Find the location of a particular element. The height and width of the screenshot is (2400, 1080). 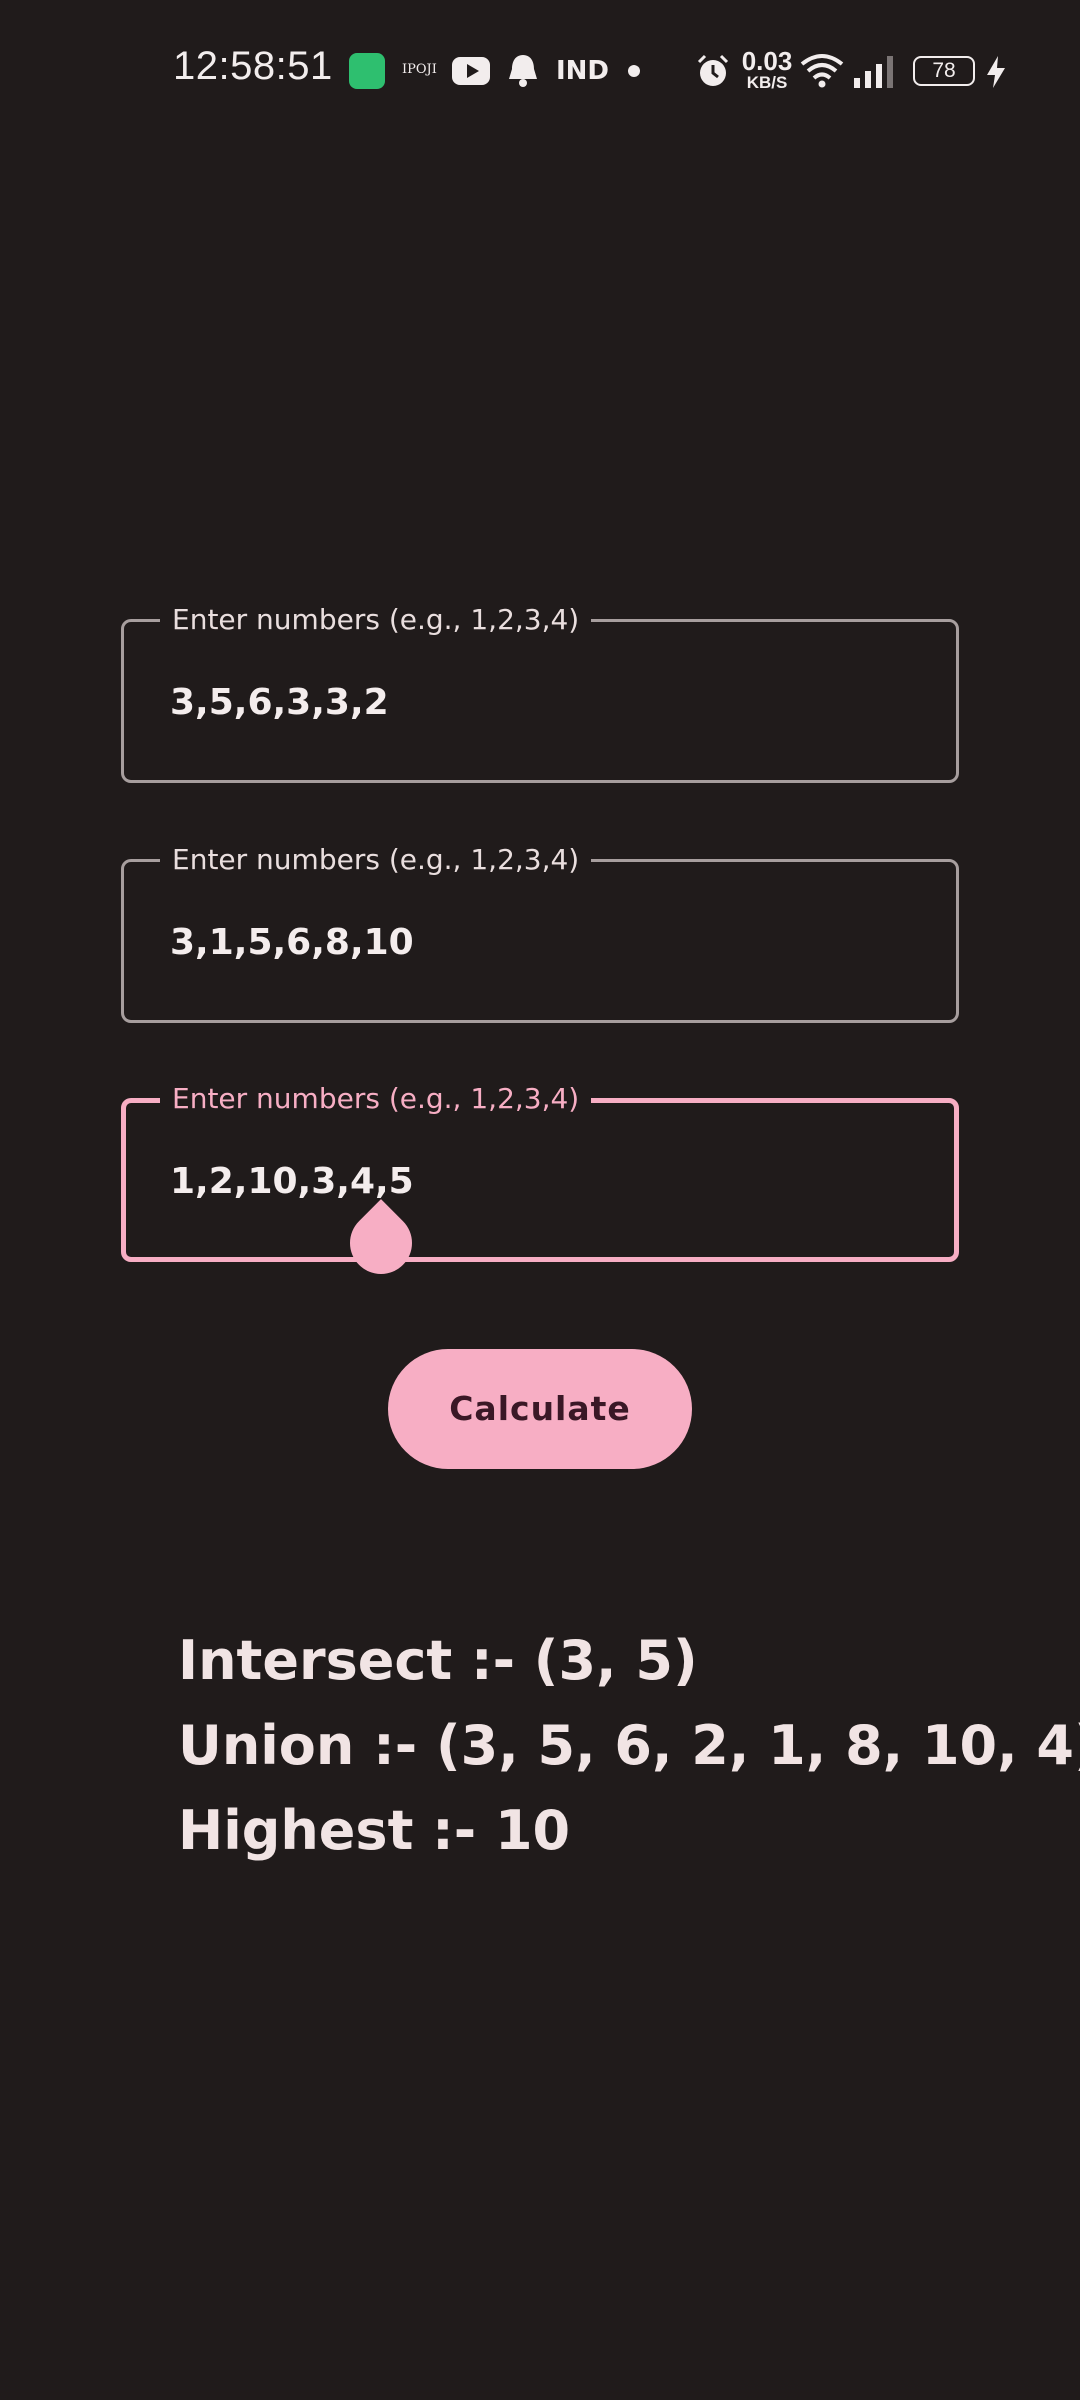

speed-value: 0.03 is located at coordinates (767, 61).